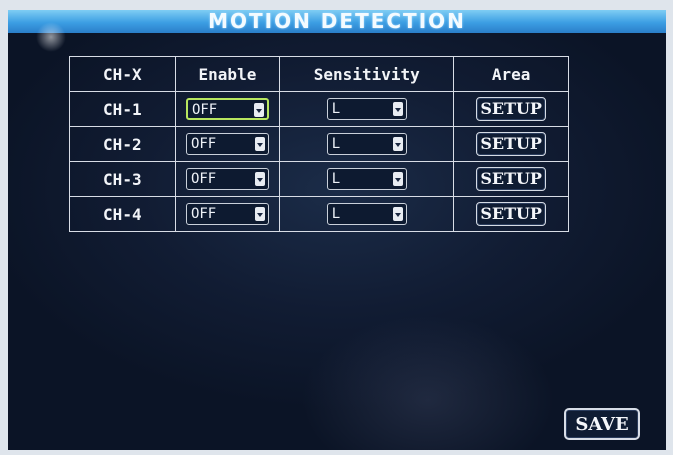 Image resolution: width=673 pixels, height=455 pixels. I want to click on setup-button-ch3: SETUP, so click(511, 179).